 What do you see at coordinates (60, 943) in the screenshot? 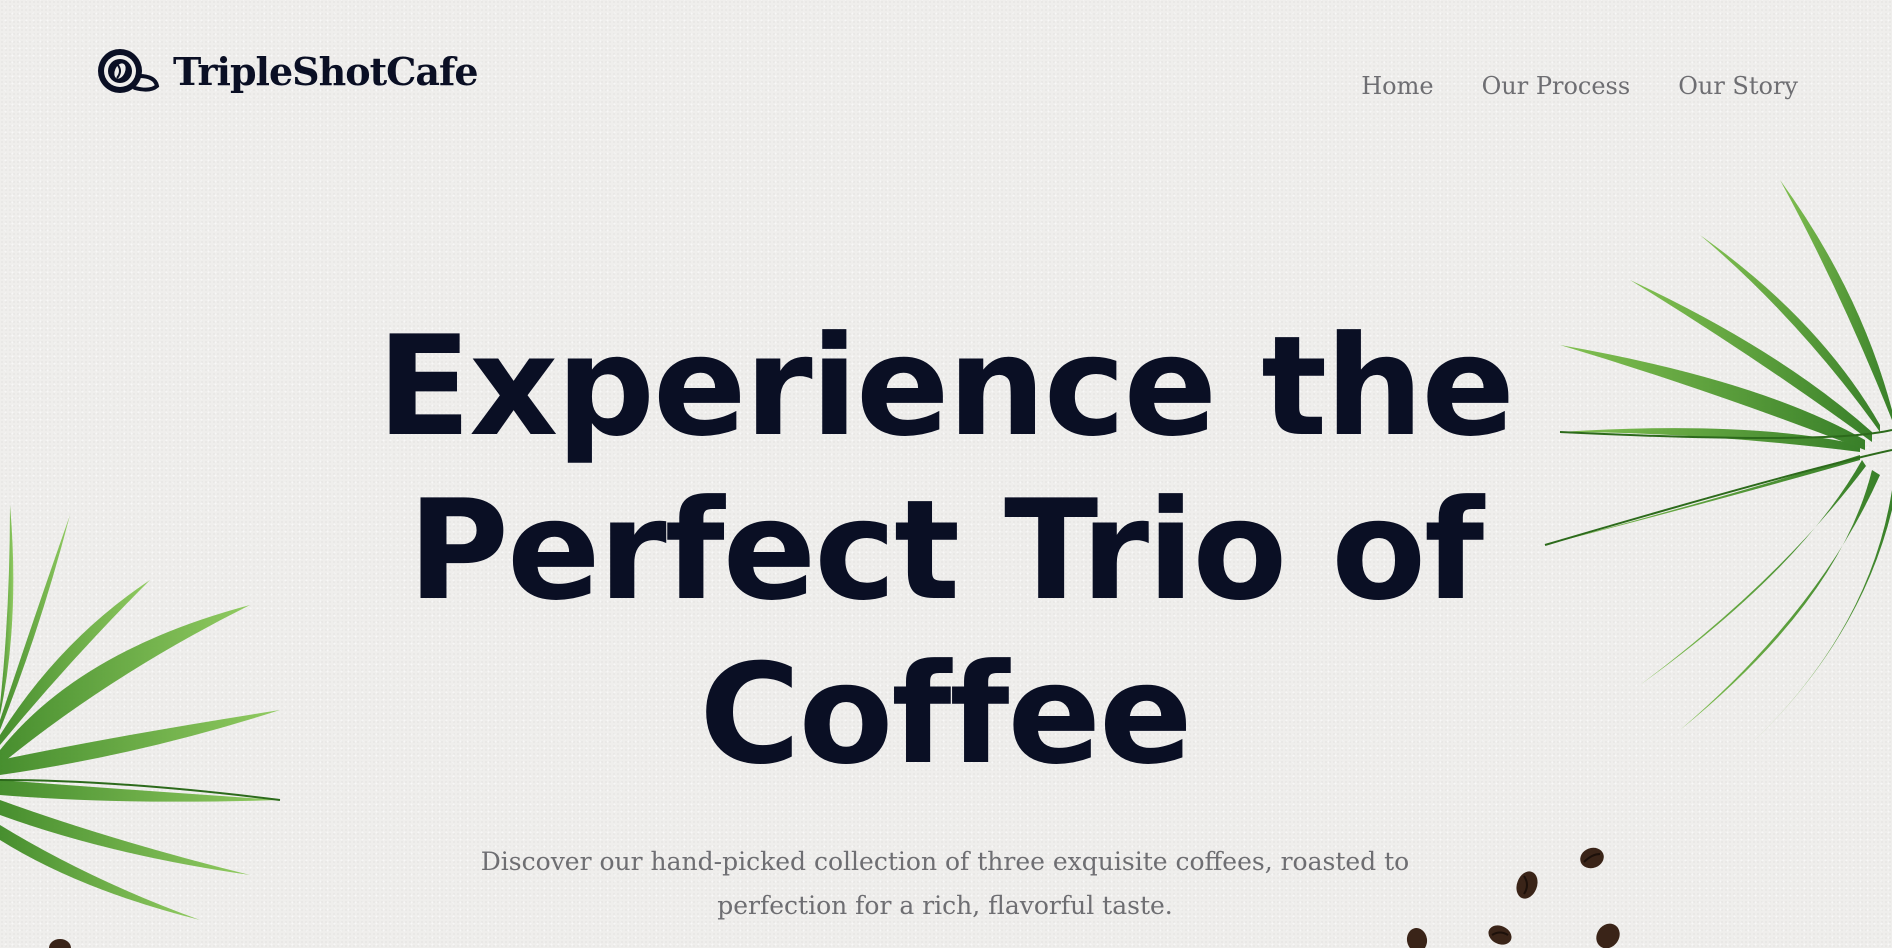
I see `coffee-bean-icon` at bounding box center [60, 943].